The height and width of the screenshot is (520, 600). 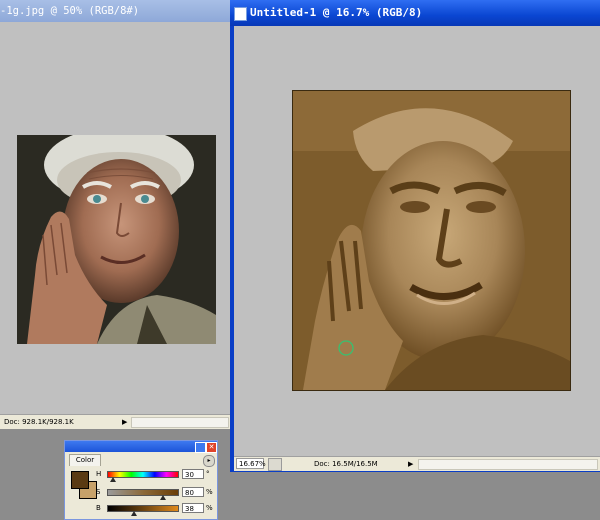 I want to click on minimize-icon, so click(x=200, y=447).